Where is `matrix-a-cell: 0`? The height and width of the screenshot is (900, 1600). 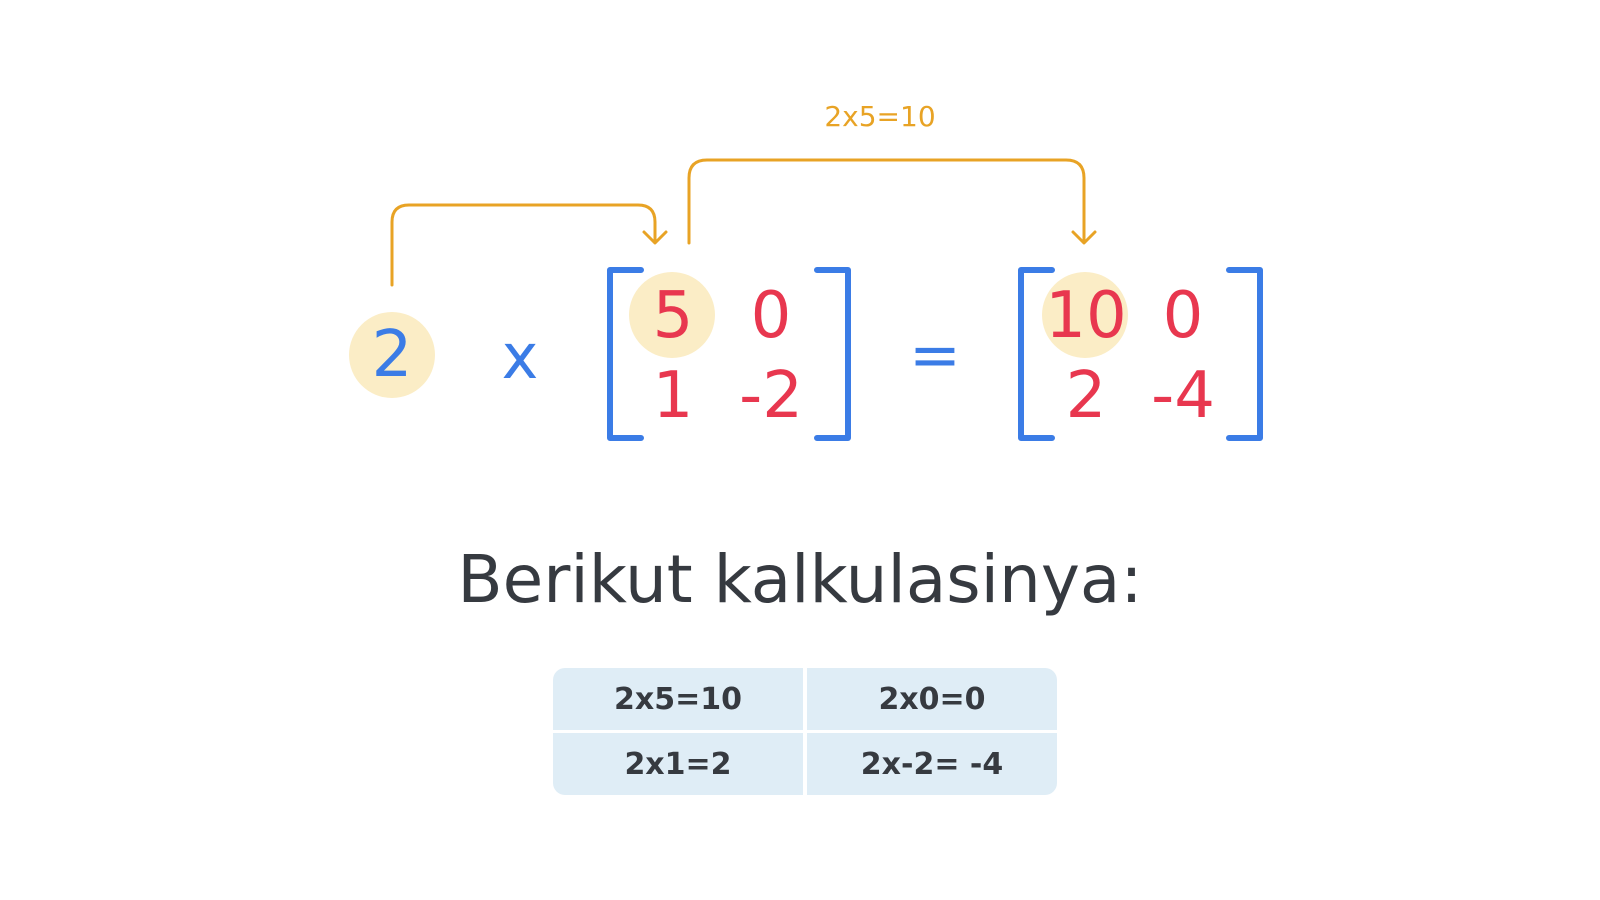
matrix-a-cell: 0 is located at coordinates (771, 316).